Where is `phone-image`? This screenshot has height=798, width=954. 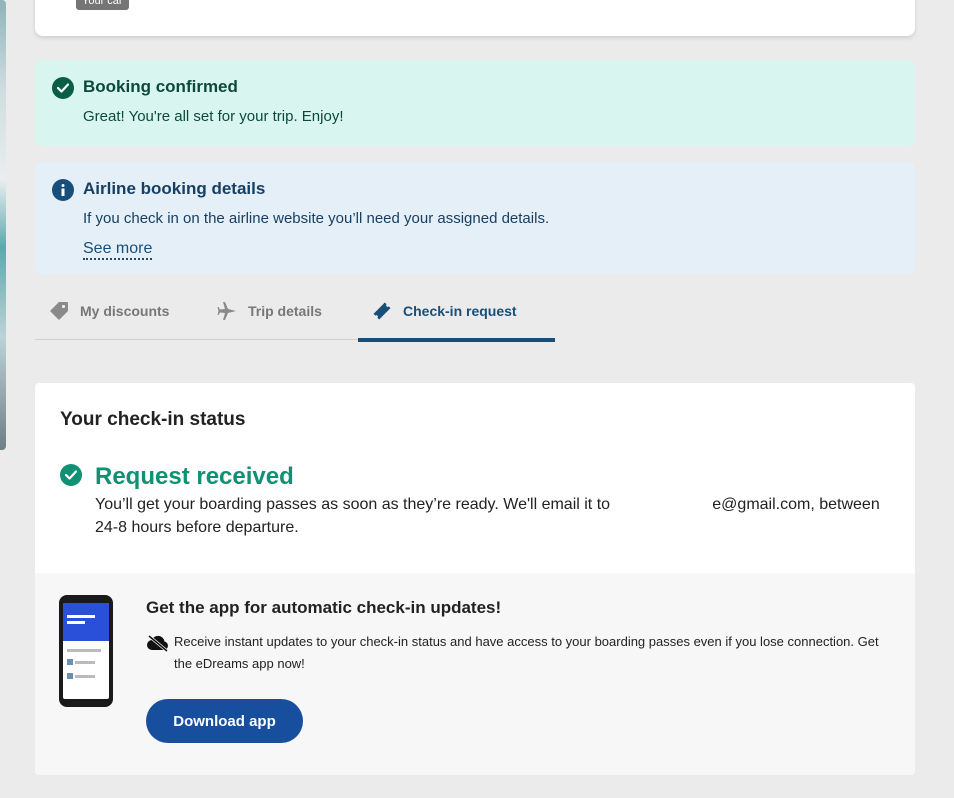 phone-image is located at coordinates (86, 651).